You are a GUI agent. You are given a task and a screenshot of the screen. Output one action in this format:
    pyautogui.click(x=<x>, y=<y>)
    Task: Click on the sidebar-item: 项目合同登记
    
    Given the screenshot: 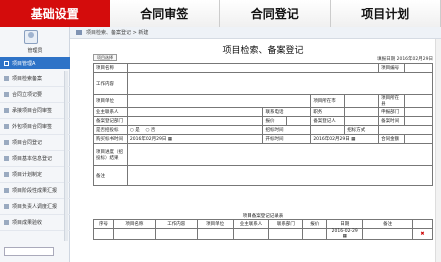 What is the action you would take?
    pyautogui.click(x=35, y=143)
    